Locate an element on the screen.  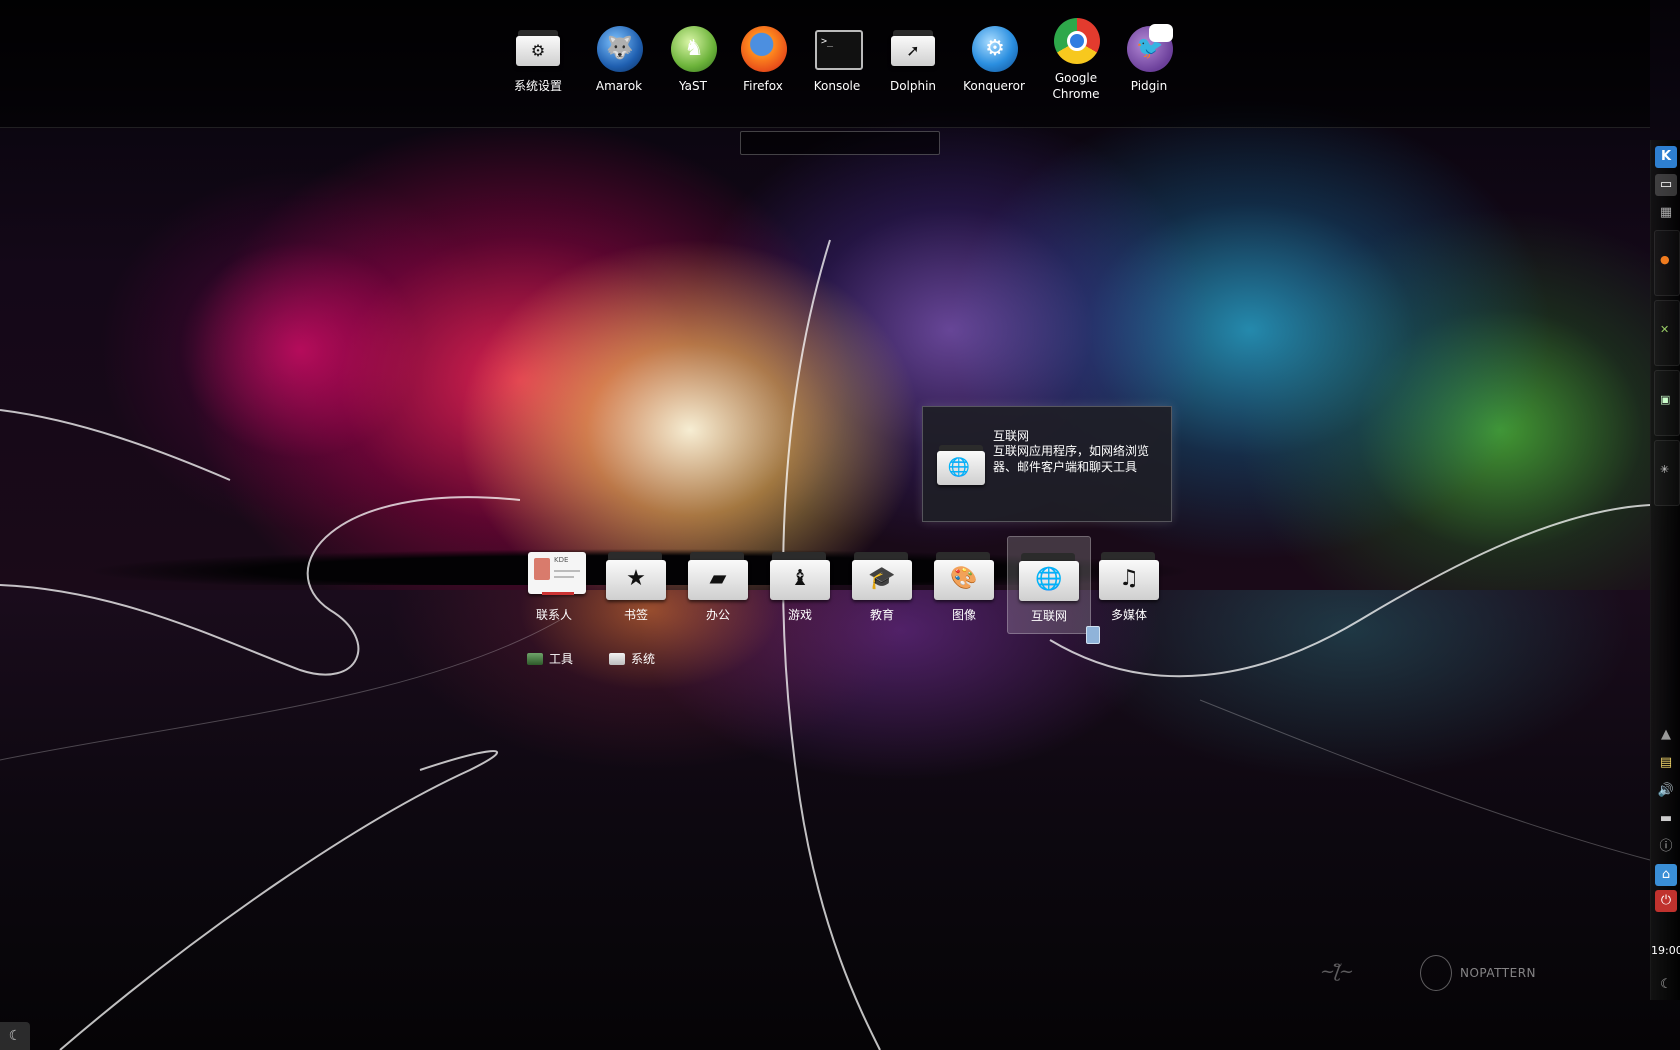
category-label: 教育 is located at coordinates (881, 615).